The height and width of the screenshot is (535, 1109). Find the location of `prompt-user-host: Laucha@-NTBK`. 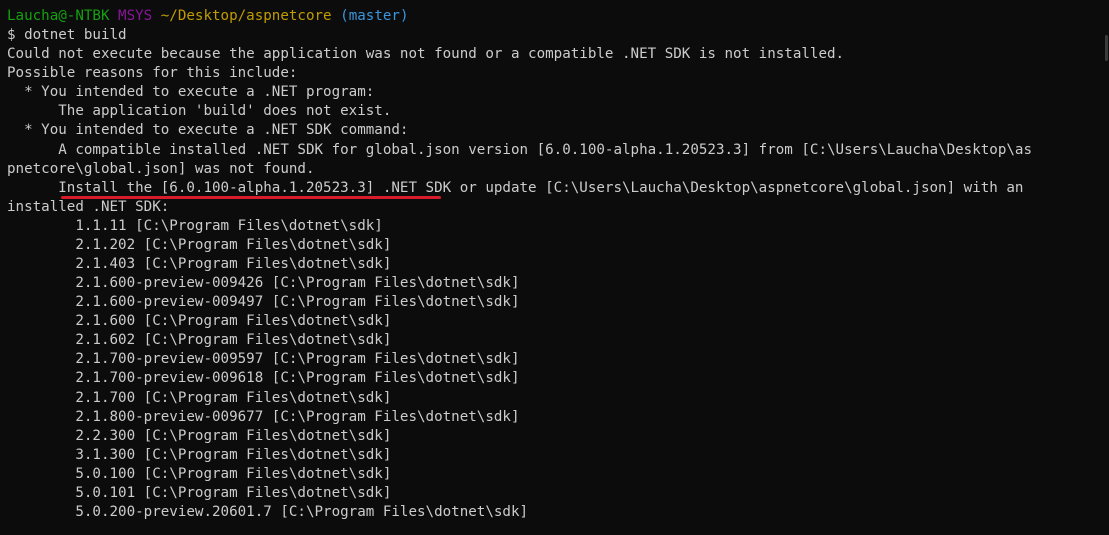

prompt-user-host: Laucha@-NTBK is located at coordinates (58, 16).